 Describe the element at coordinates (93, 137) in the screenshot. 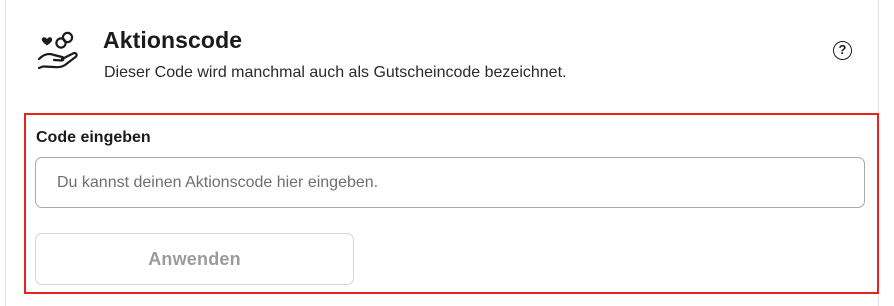

I see `code-field-label: Code eingeben` at that location.